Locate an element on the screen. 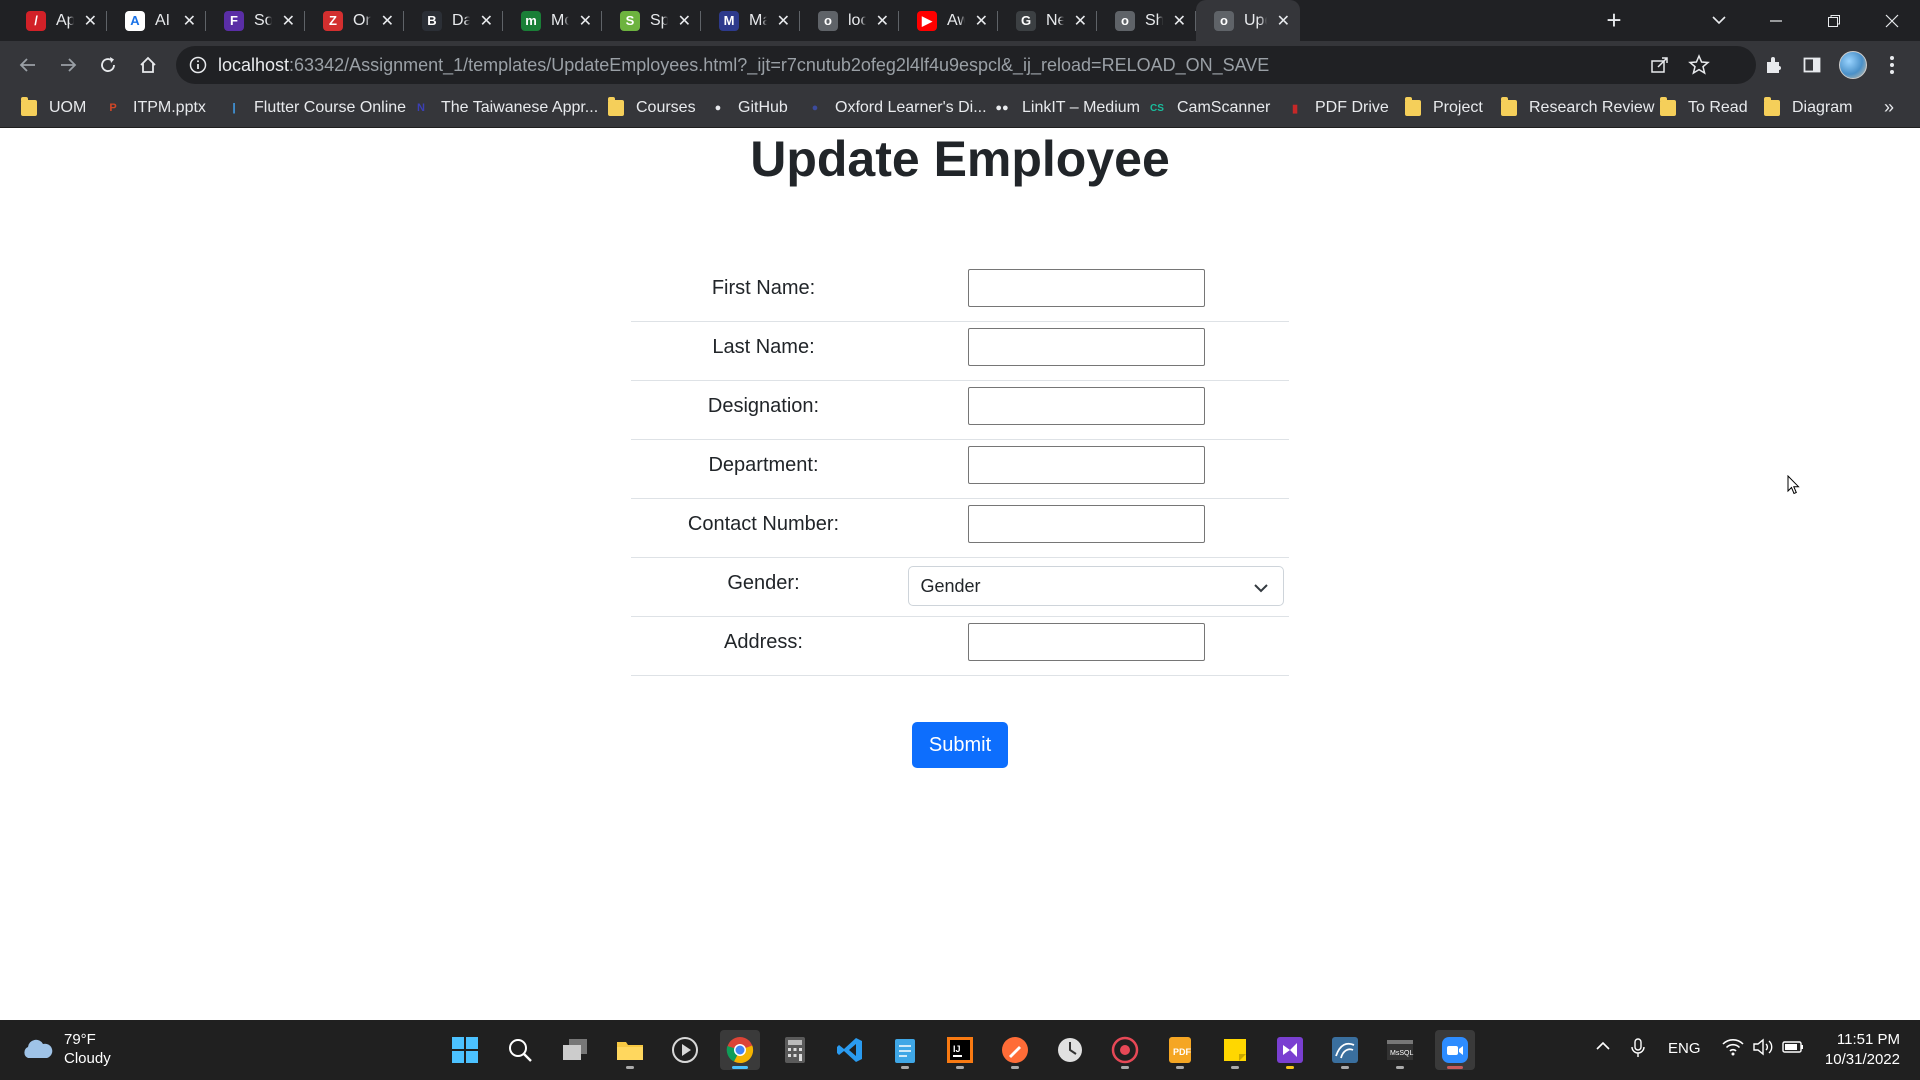  microphone-icon is located at coordinates (1638, 1050).